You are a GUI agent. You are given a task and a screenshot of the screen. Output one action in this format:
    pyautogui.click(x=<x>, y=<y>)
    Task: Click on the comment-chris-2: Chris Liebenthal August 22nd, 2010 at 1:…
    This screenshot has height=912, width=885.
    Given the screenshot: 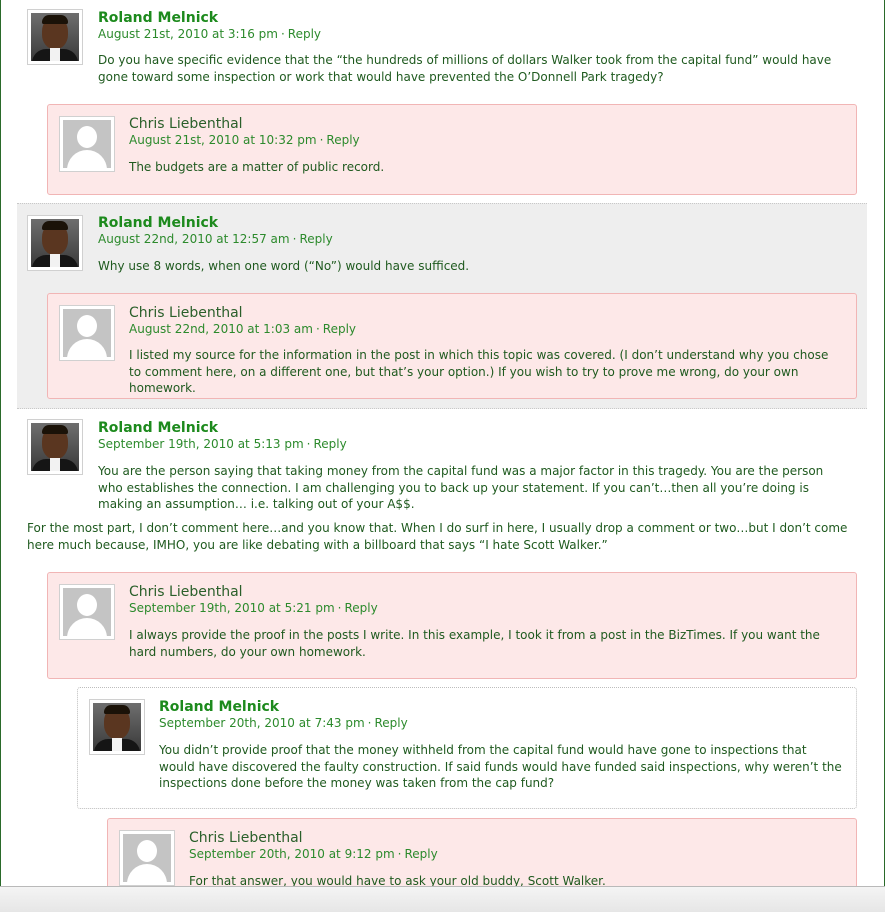 What is the action you would take?
    pyautogui.click(x=452, y=346)
    